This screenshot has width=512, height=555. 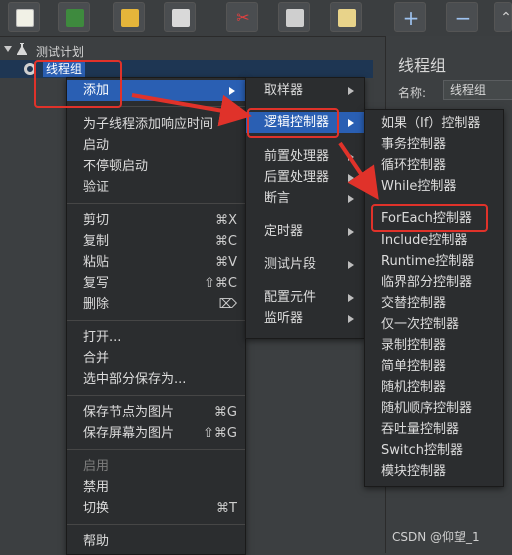 What do you see at coordinates (255, 146) in the screenshot?
I see `annotation-arrows` at bounding box center [255, 146].